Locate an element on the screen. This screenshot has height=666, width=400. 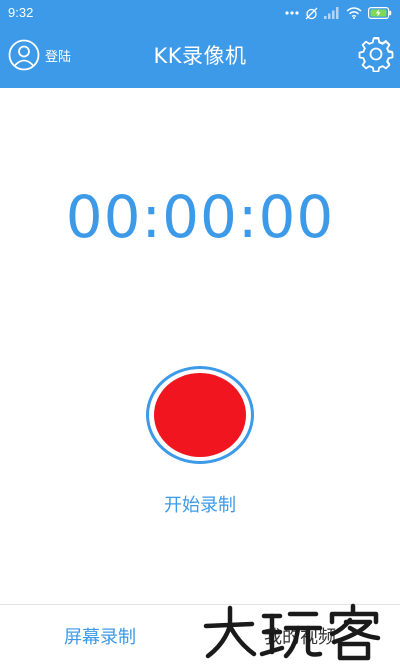
app-title: KK录像机 is located at coordinates (200, 56).